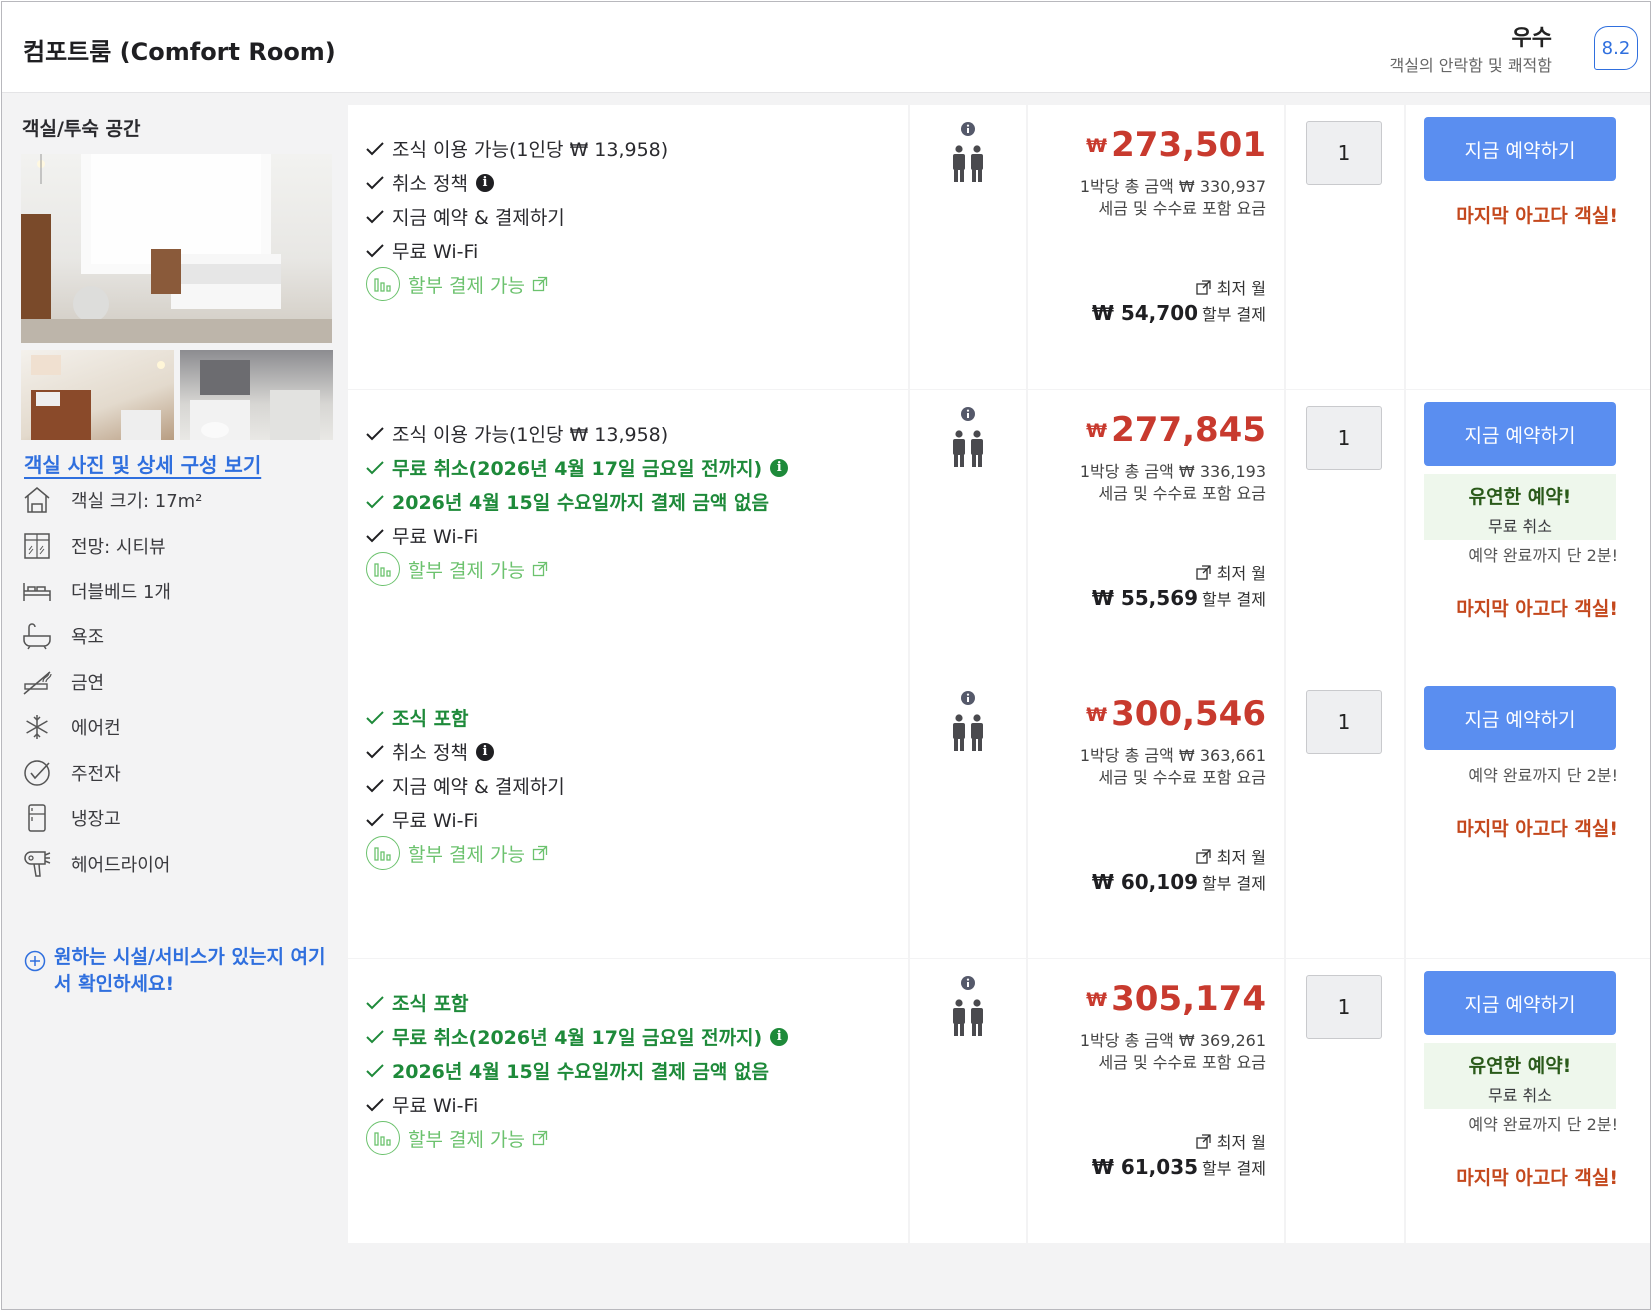 This screenshot has height=1311, width=1652. Describe the element at coordinates (1232, 471) in the screenshot. I see `total-value: 336,193` at that location.